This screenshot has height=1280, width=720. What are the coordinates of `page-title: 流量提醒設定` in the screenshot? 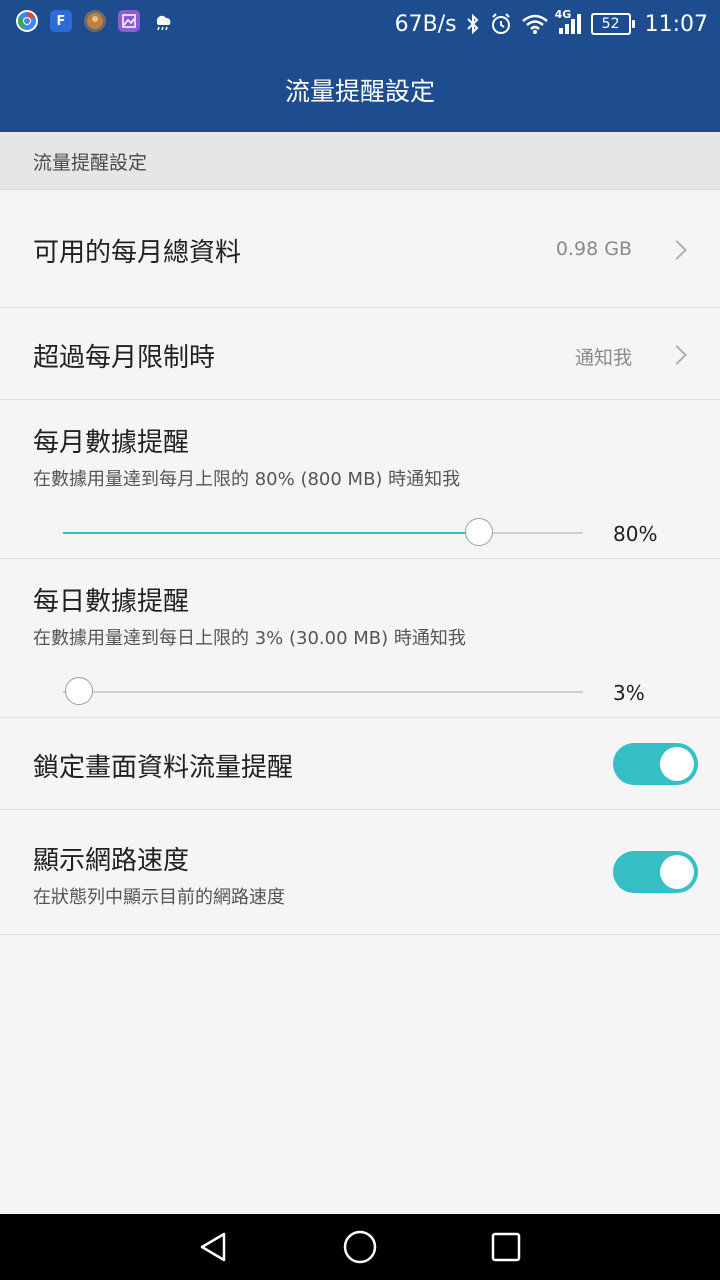 It's located at (359, 91).